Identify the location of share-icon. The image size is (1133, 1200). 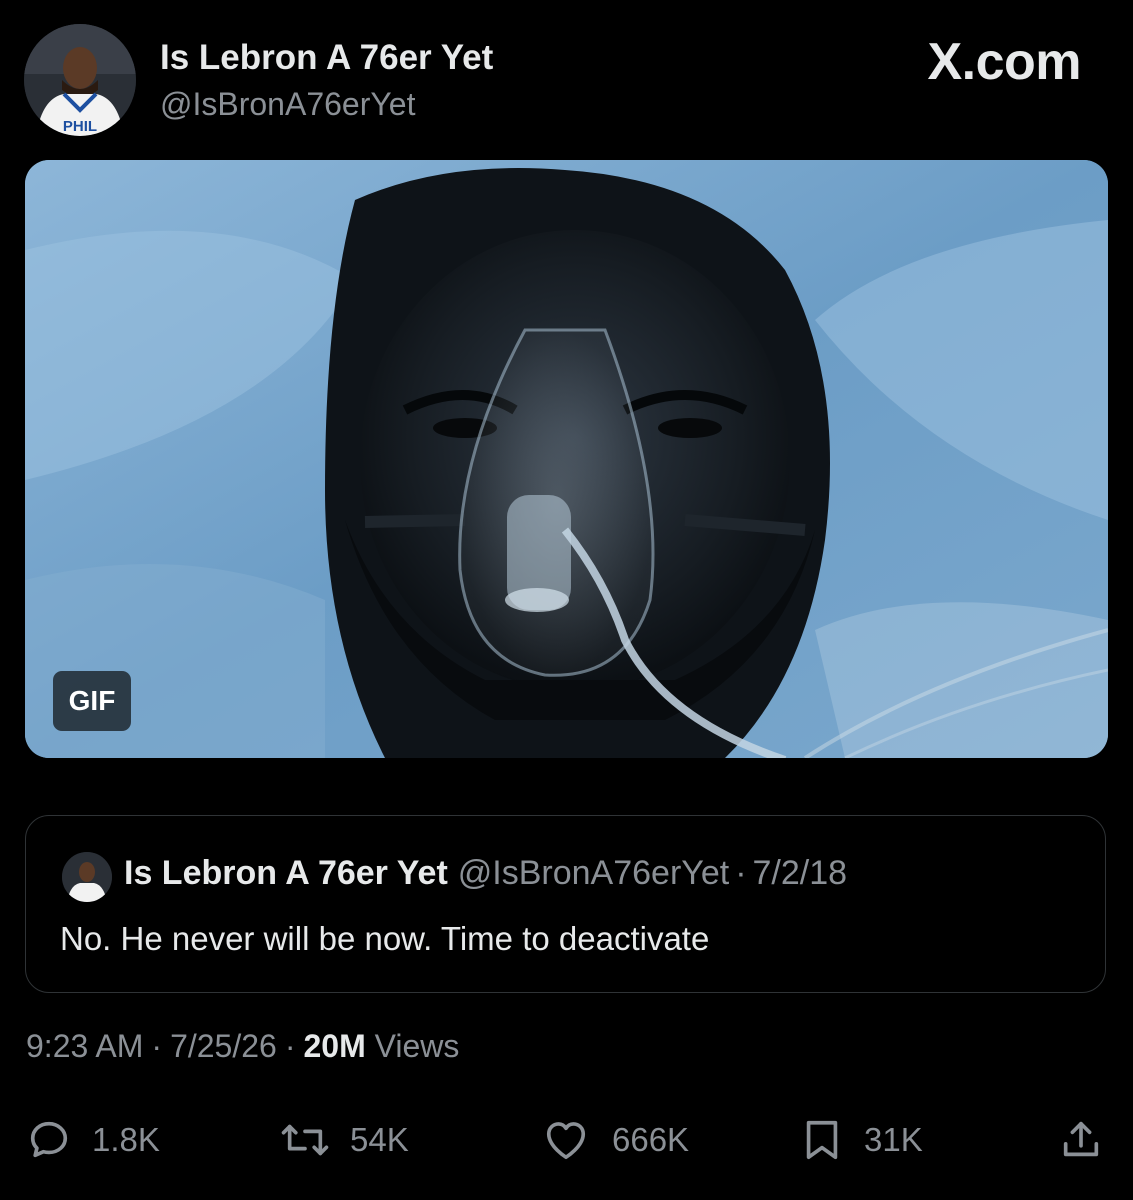
(1081, 1139).